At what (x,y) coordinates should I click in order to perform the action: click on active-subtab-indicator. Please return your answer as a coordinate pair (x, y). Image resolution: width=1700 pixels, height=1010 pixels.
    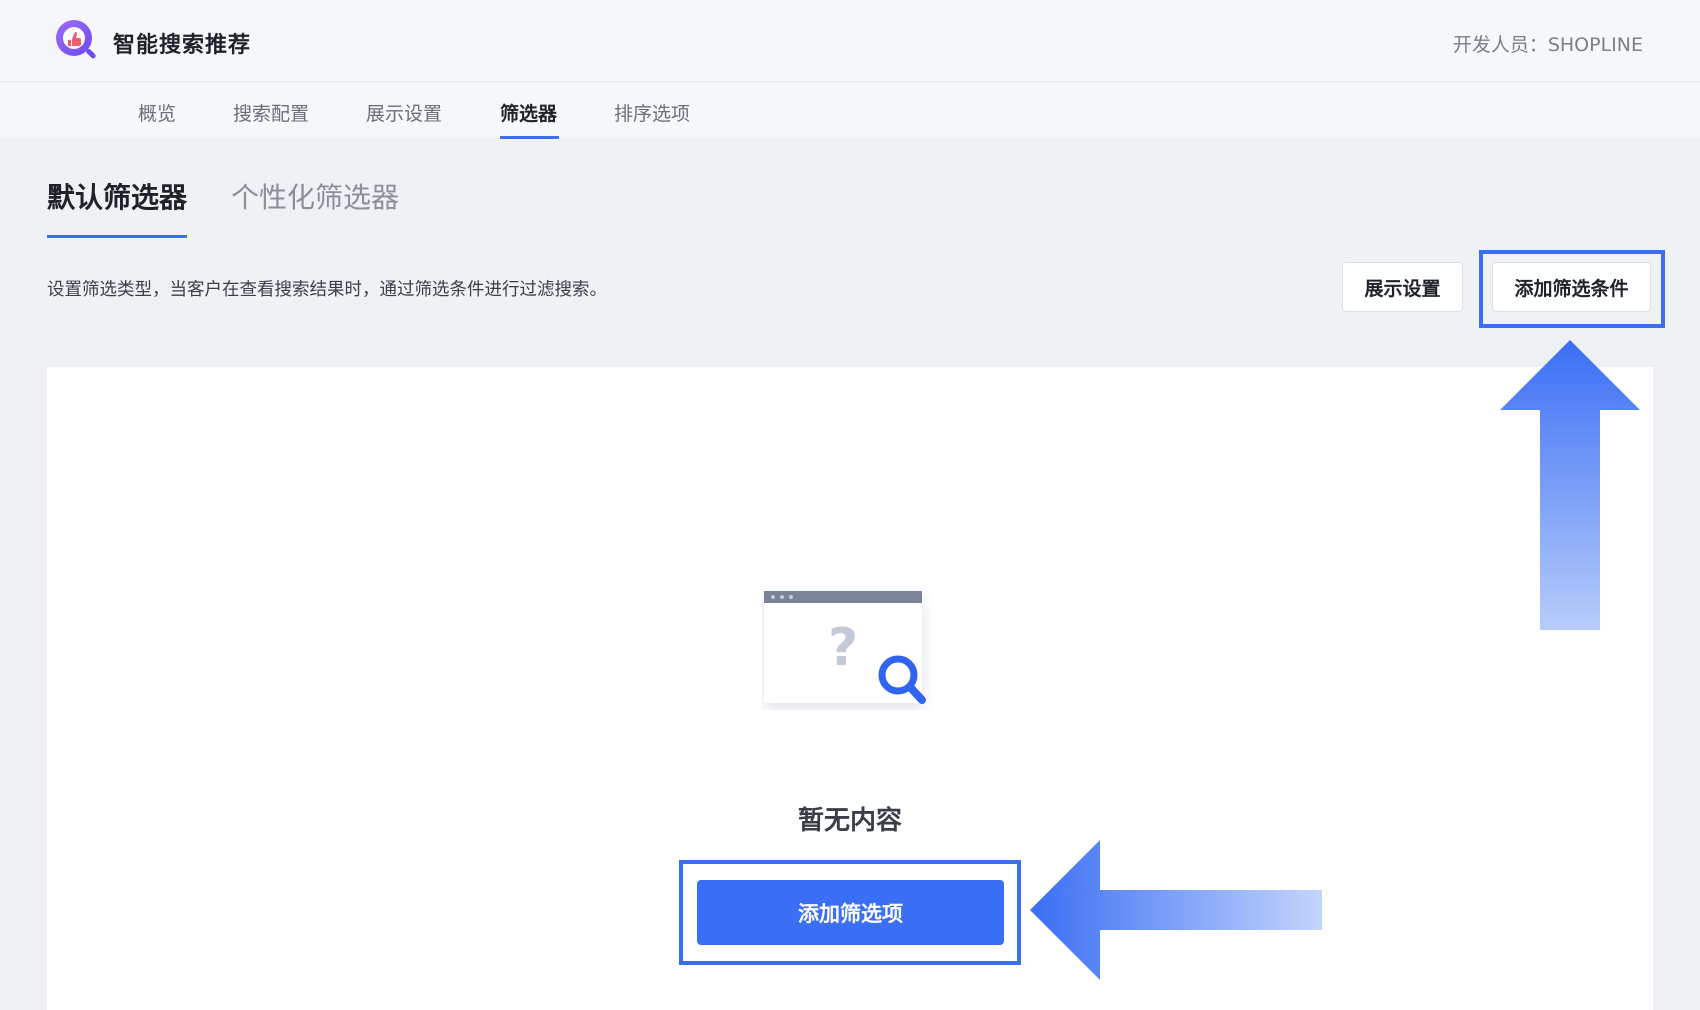
    Looking at the image, I should click on (117, 236).